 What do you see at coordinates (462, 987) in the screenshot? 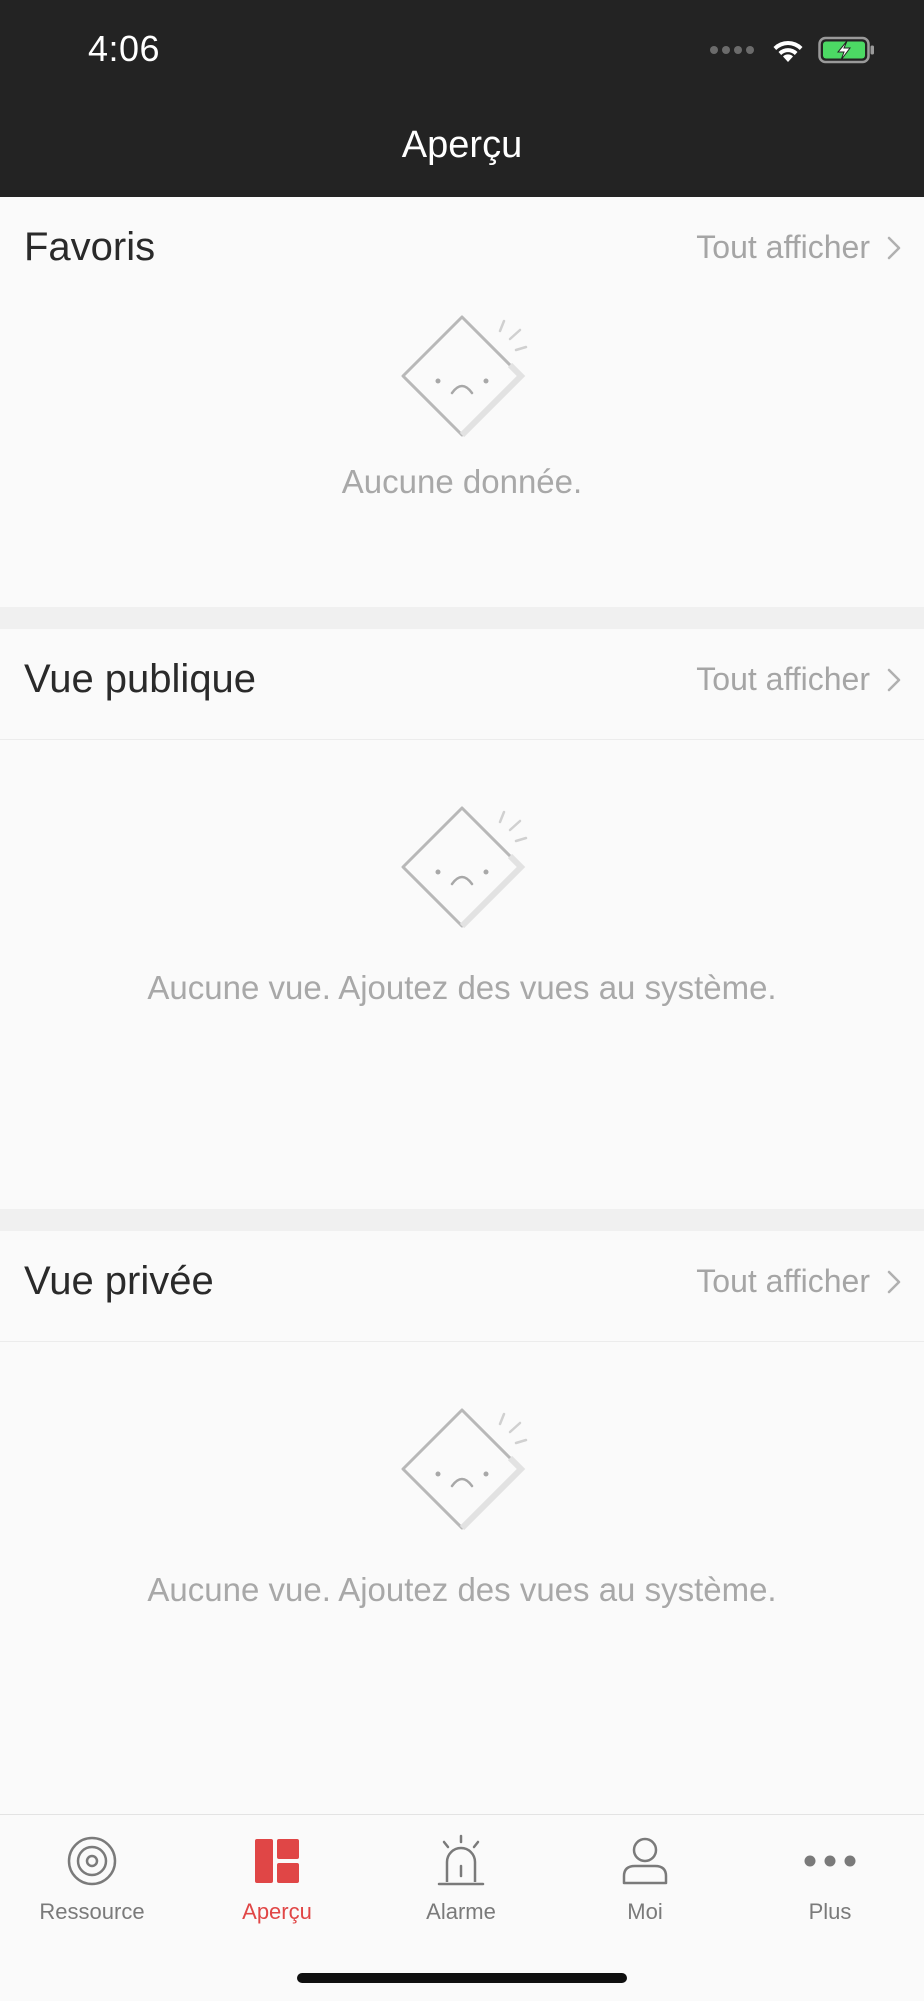
I see `public-view-empty-text: Aucune vue. Ajoutez des vues au système.` at bounding box center [462, 987].